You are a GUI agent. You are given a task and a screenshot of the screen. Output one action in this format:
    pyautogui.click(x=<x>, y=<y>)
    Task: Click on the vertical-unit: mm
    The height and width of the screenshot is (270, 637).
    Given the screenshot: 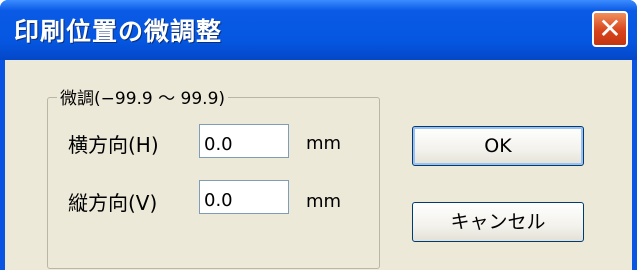 What is the action you would take?
    pyautogui.click(x=324, y=201)
    